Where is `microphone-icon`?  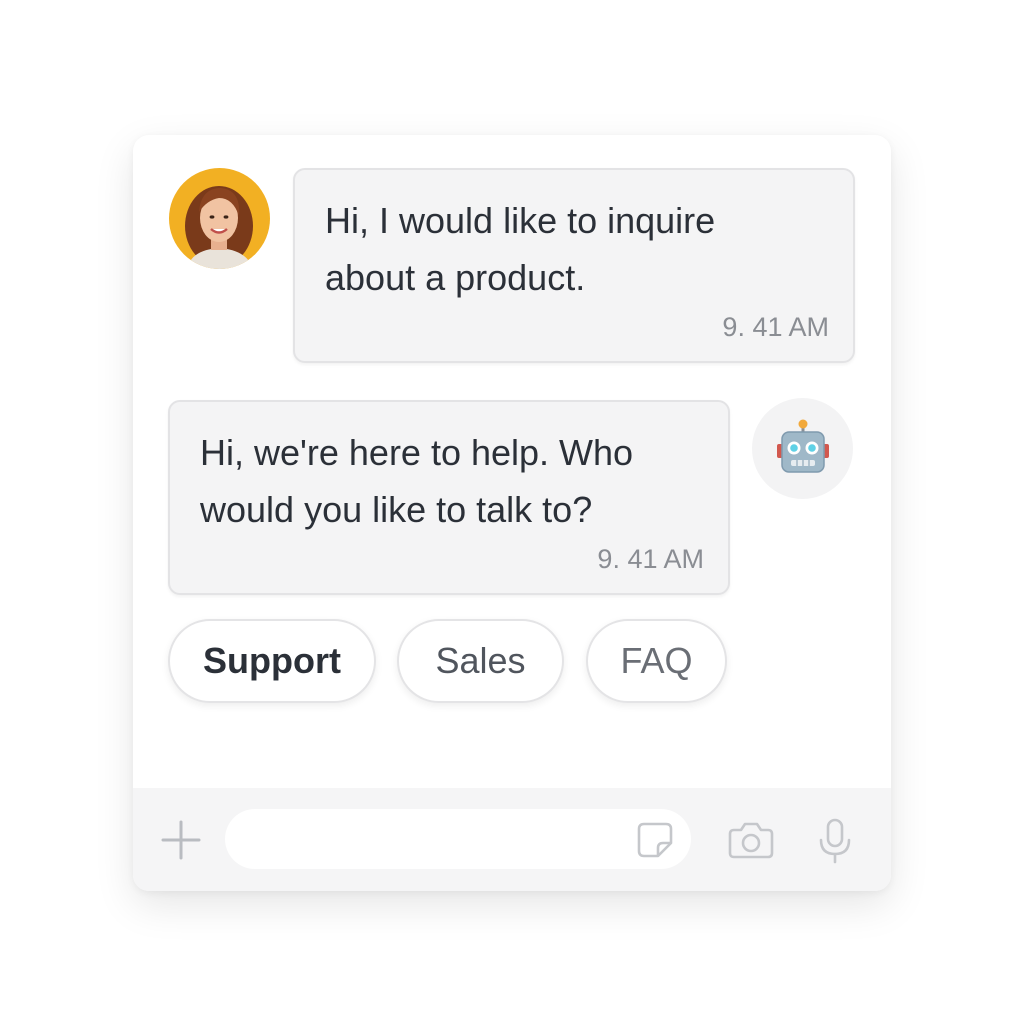 microphone-icon is located at coordinates (835, 841).